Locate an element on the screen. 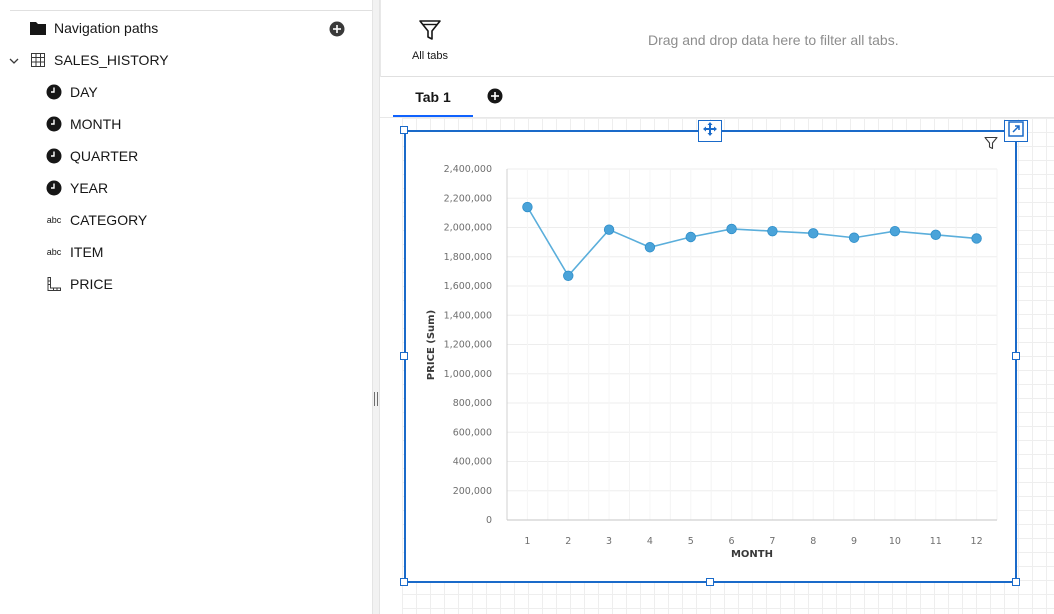 Image resolution: width=1054 pixels, height=614 pixels. tree-item-sales-history: SALES_HISTORY is located at coordinates (99, 60).